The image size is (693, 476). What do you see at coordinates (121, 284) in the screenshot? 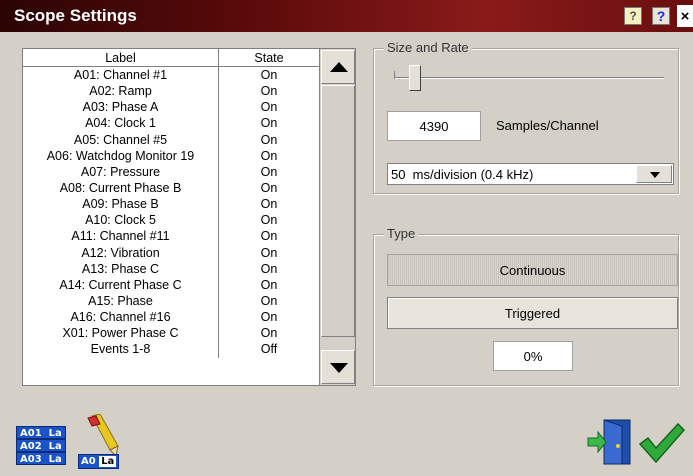
I see `channel-label-cell: A14: Current Phase C` at bounding box center [121, 284].